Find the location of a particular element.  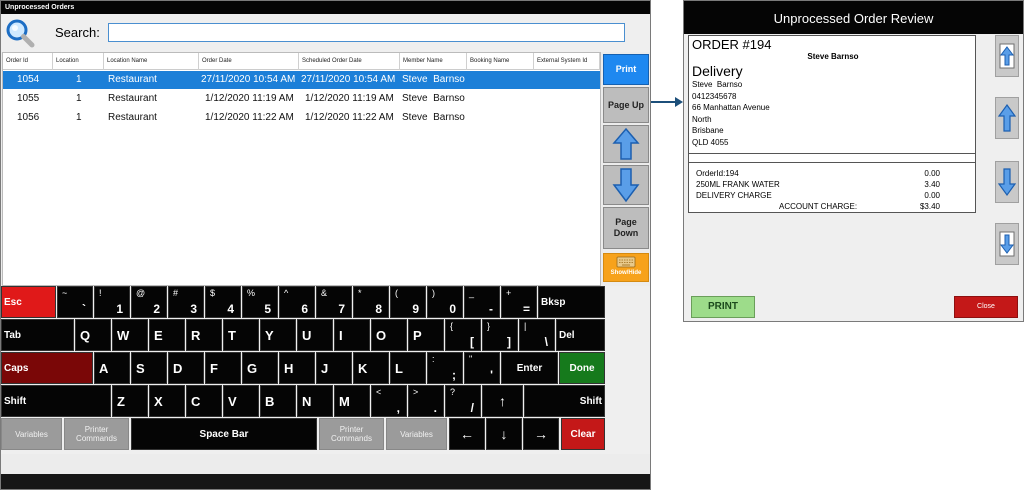

key-shift-right: Shift is located at coordinates (564, 401).